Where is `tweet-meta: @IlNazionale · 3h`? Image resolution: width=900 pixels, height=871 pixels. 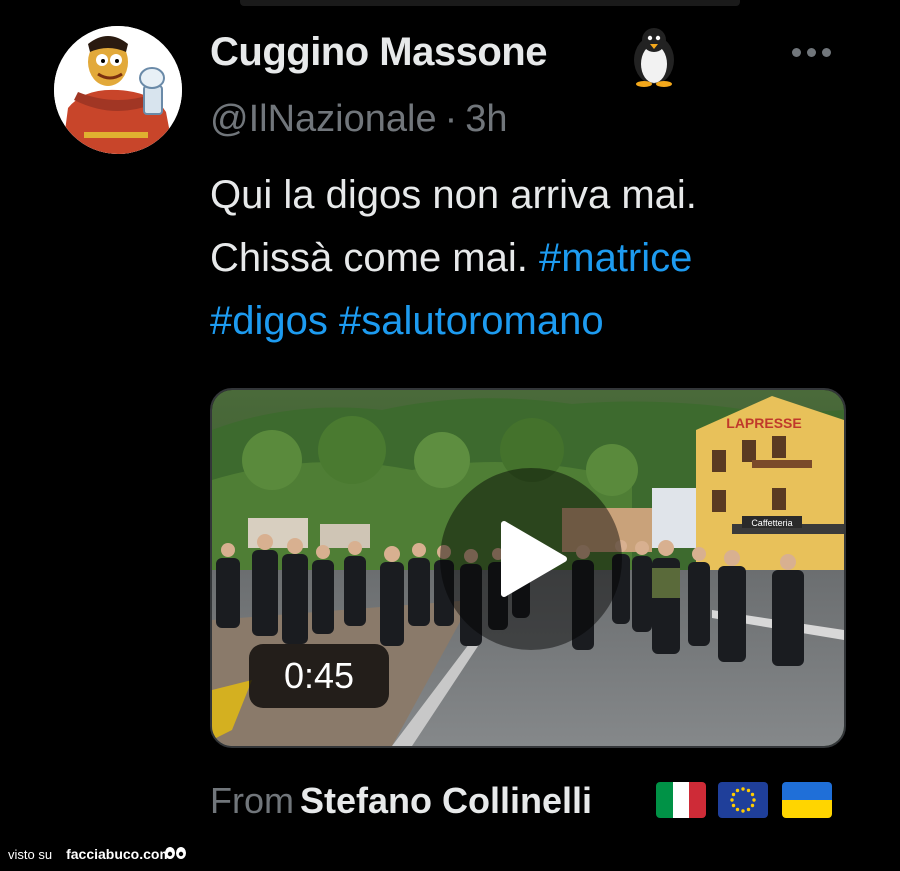 tweet-meta: @IlNazionale · 3h is located at coordinates (359, 119).